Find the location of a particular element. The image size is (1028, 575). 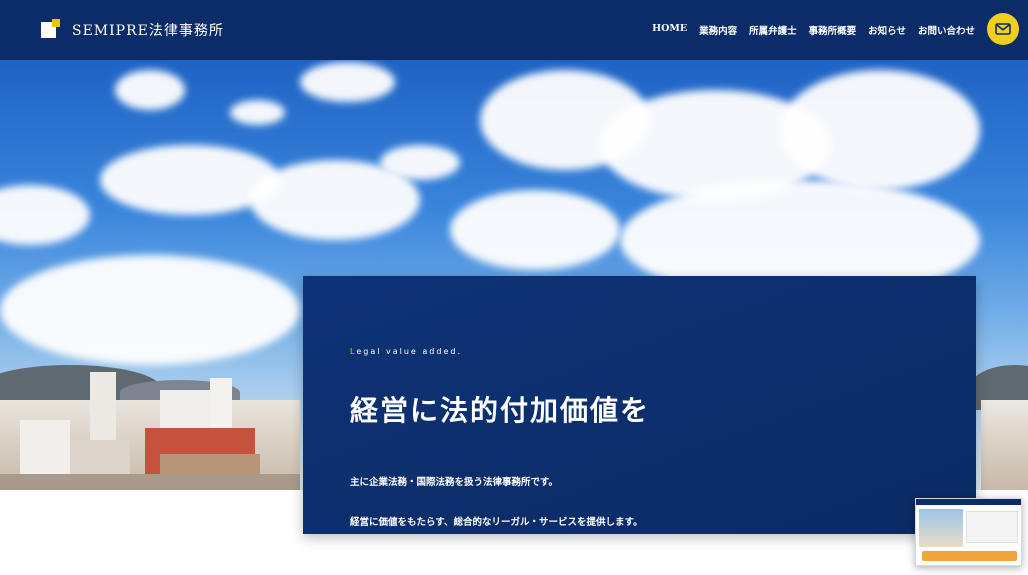

nav-news: お知らせ is located at coordinates (887, 30).